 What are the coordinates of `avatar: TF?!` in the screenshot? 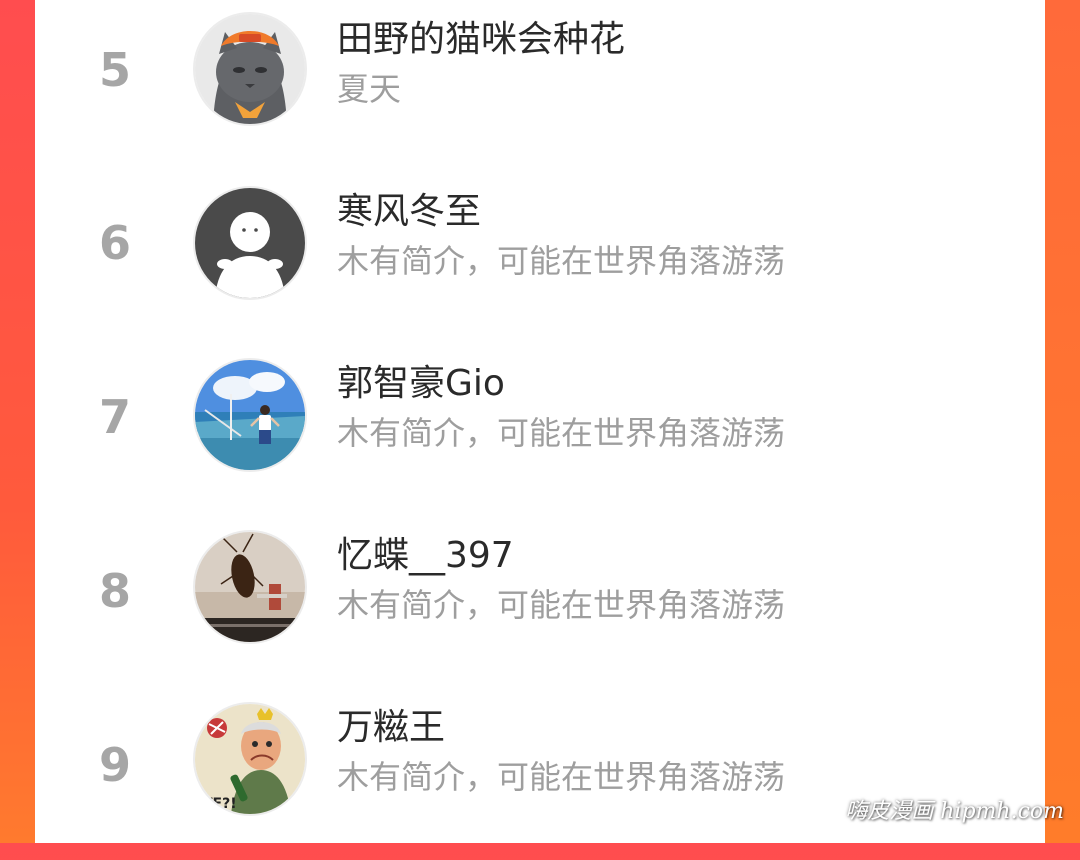 It's located at (250, 759).